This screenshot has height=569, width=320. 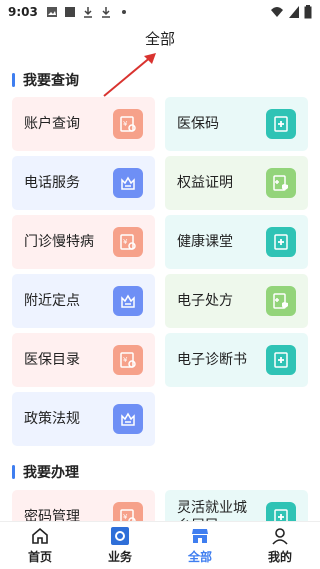 I want to click on tile-label: 门诊慢特病, so click(x=59, y=241).